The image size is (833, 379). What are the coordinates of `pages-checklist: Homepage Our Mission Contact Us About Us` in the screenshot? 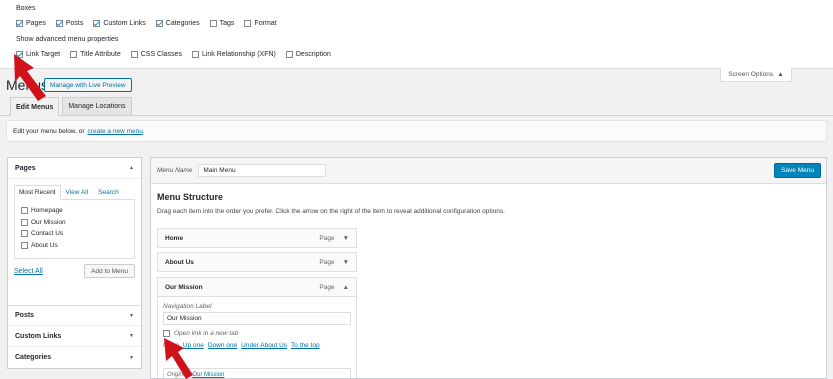 It's located at (74, 229).